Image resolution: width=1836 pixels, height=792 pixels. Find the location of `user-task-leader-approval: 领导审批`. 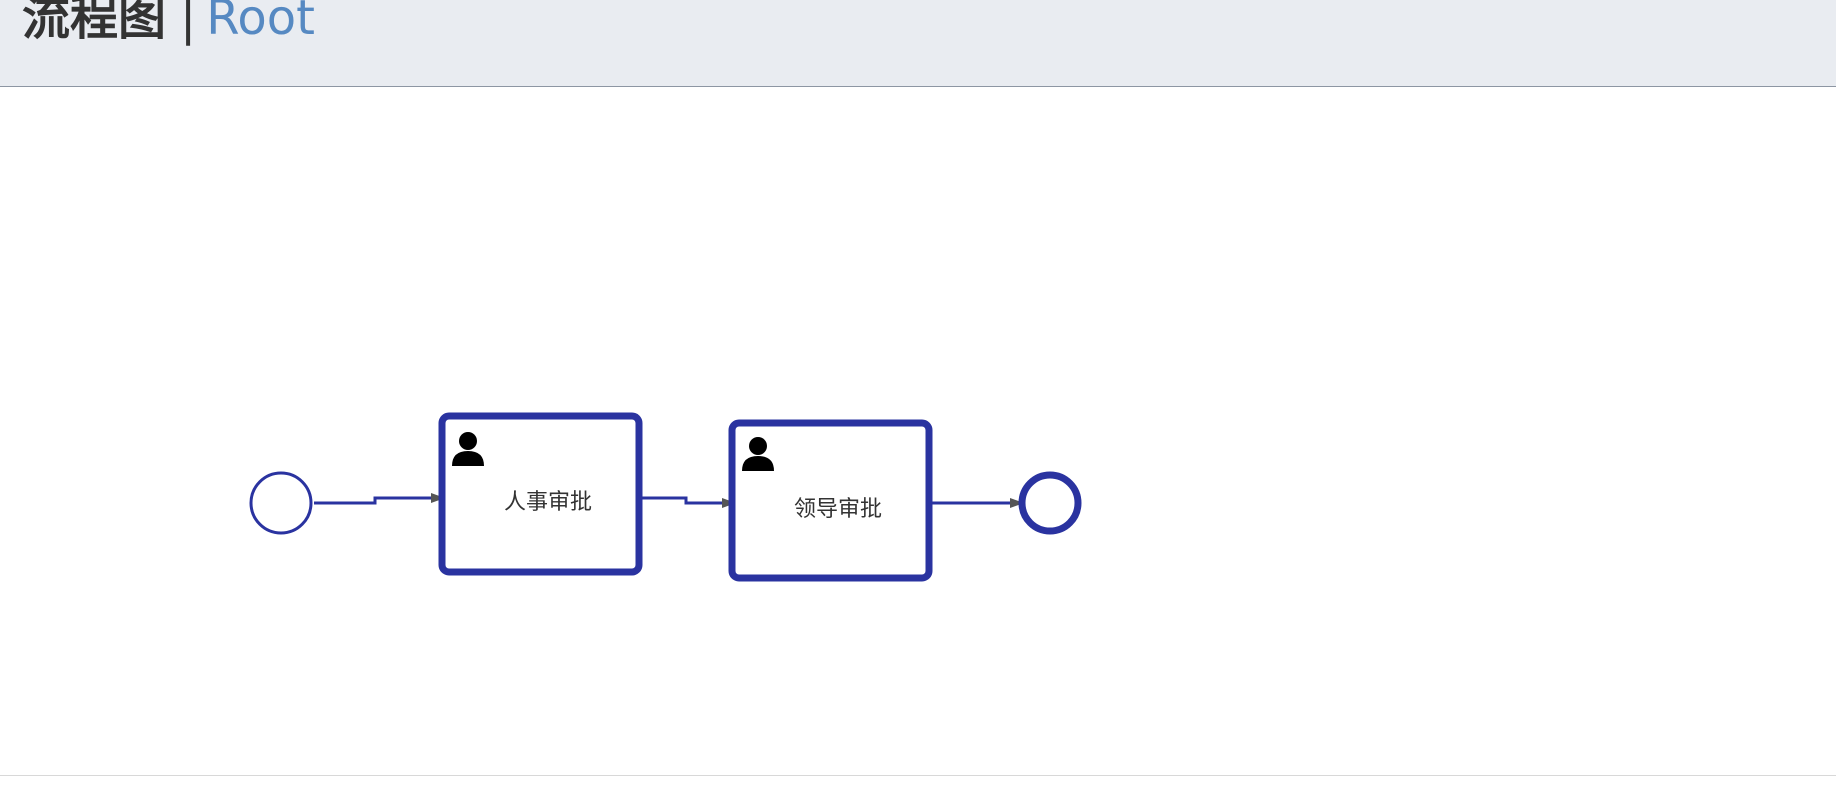

user-task-leader-approval: 领导审批 is located at coordinates (830, 500).